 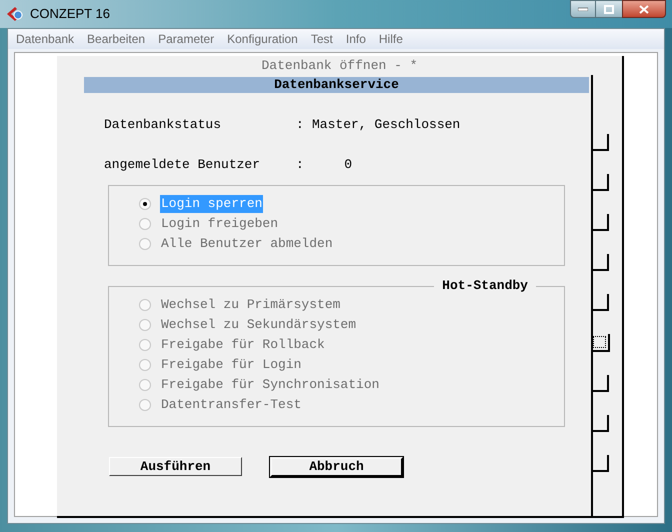 I want to click on field-value: 0, so click(x=347, y=165).